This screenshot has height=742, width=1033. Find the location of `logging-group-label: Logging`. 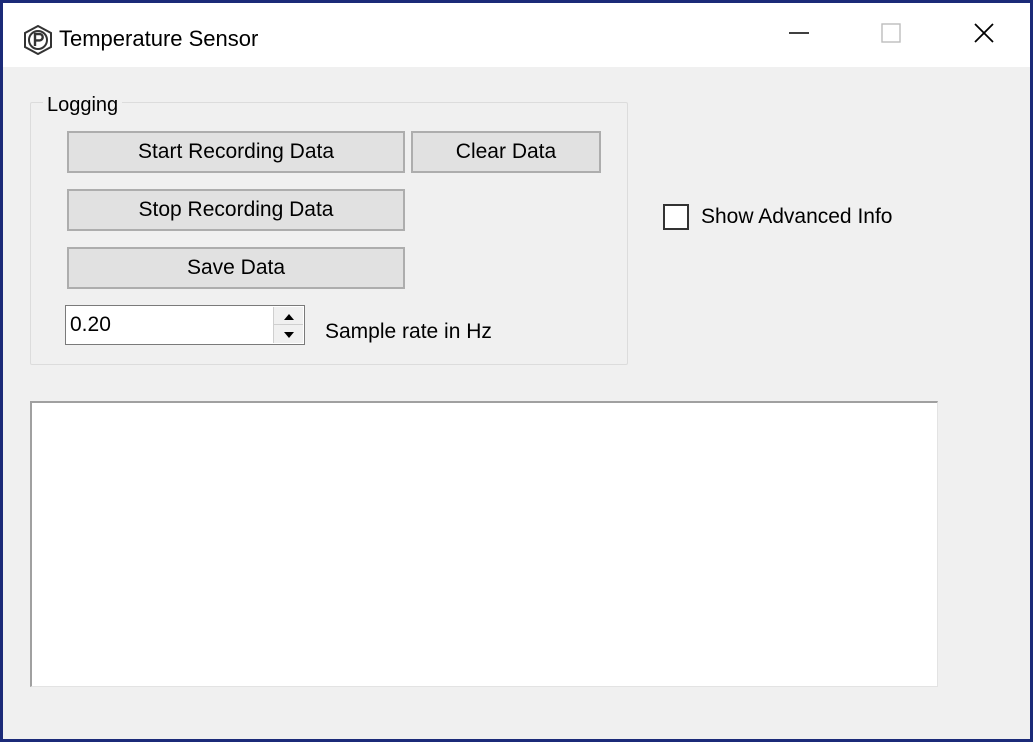

logging-group-label: Logging is located at coordinates (83, 105).